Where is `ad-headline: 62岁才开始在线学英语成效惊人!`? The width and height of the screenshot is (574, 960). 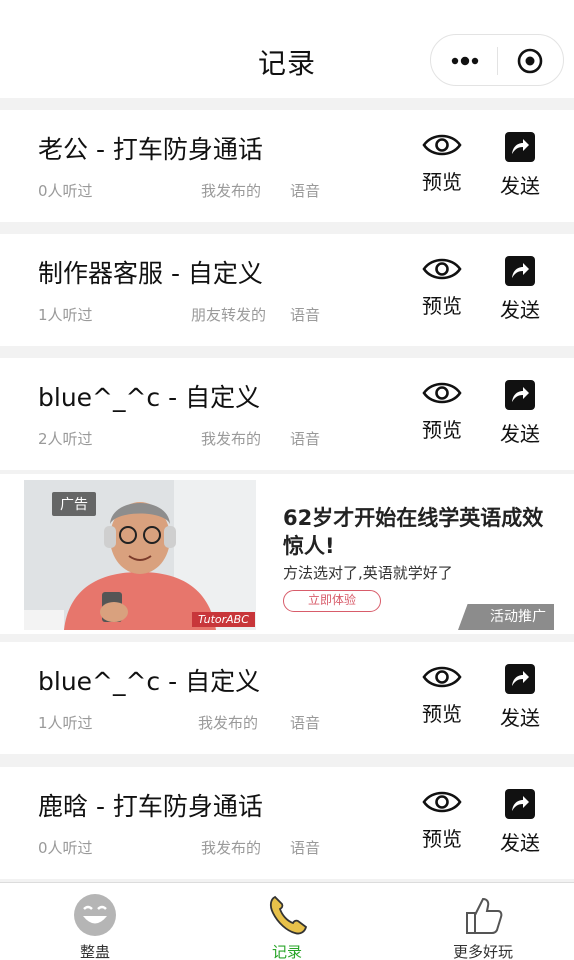
ad-headline: 62岁才开始在线学英语成效惊人! is located at coordinates (413, 532).